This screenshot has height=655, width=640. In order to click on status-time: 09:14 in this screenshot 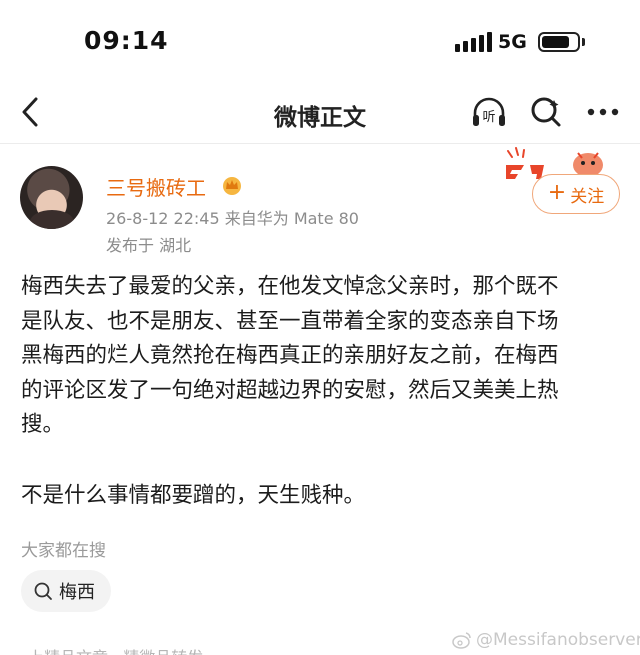, I will do `click(126, 40)`.